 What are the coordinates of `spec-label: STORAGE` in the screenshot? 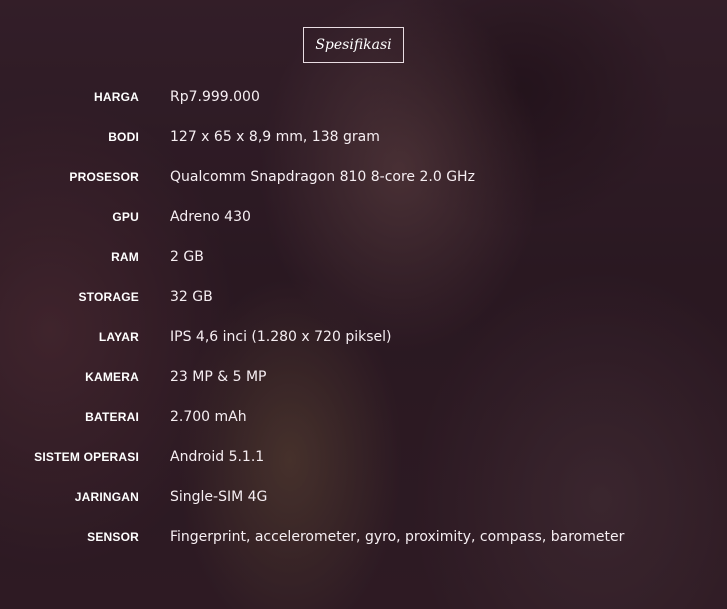 It's located at (108, 297).